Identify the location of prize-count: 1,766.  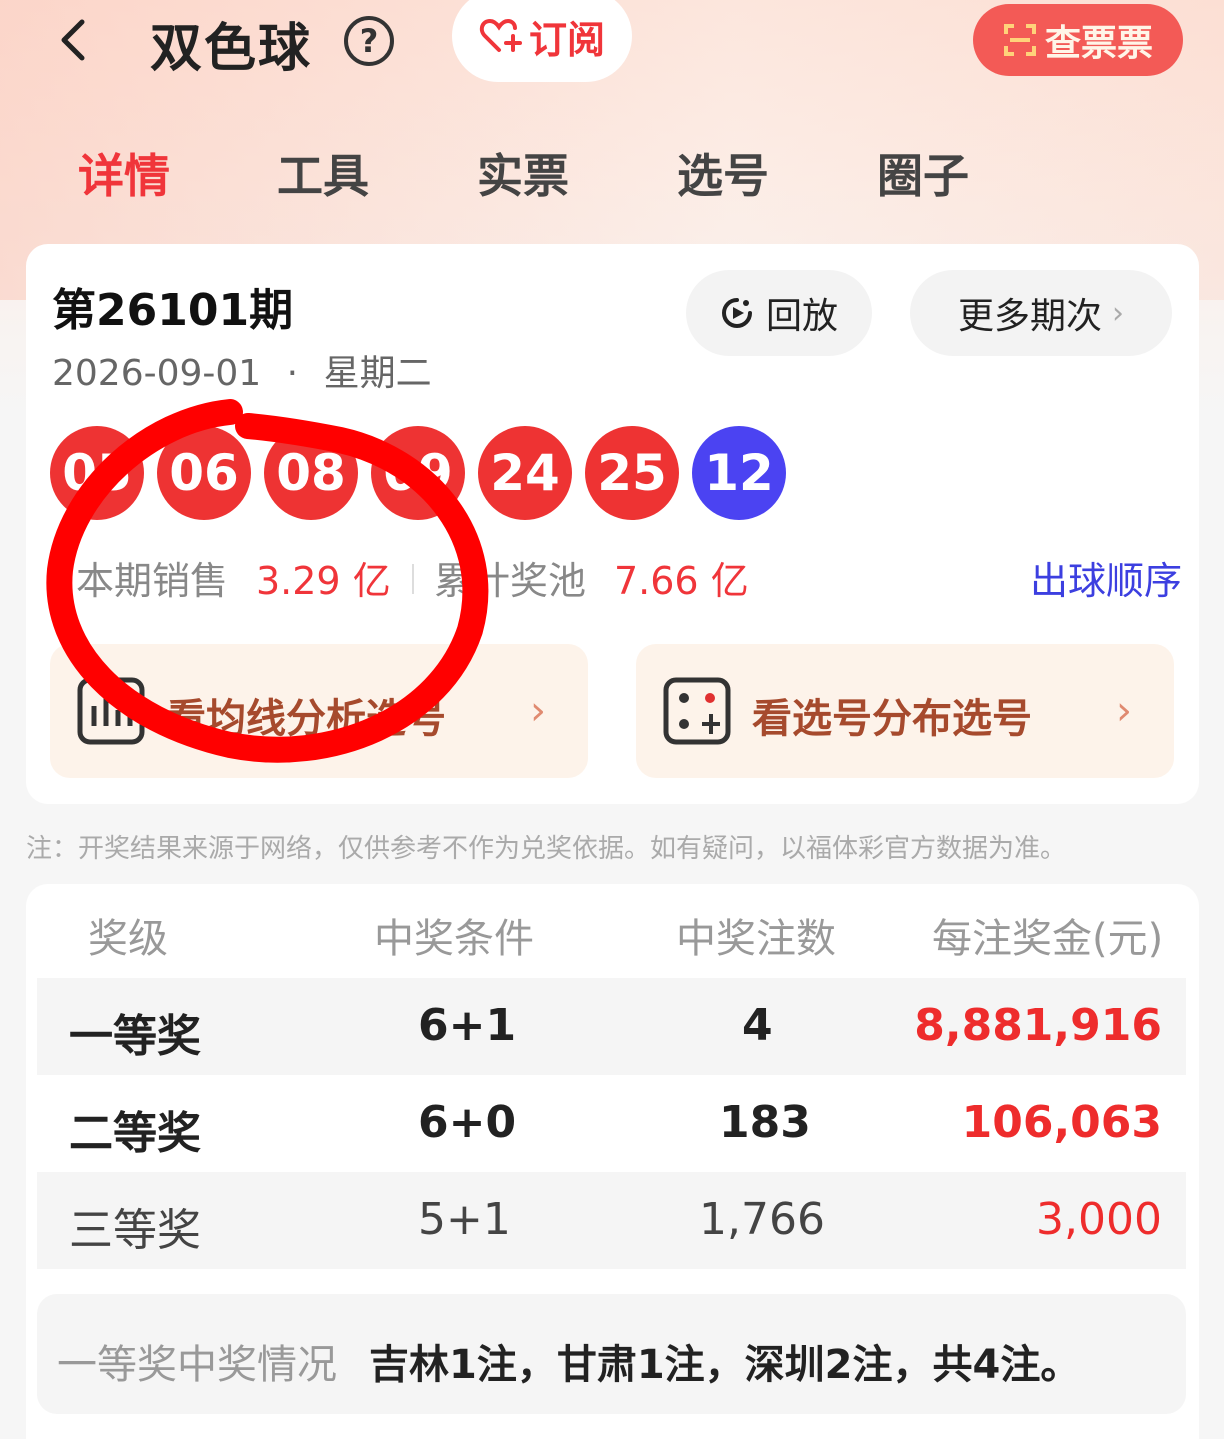
(762, 1219).